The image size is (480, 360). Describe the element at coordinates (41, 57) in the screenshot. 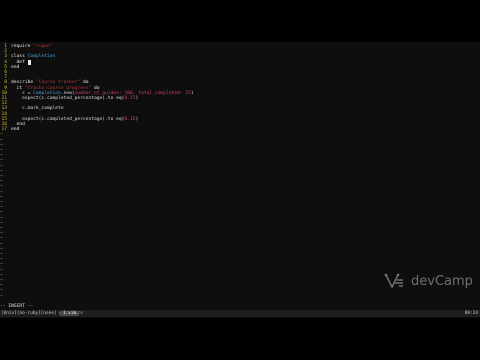

I see `code-token: Completion` at that location.